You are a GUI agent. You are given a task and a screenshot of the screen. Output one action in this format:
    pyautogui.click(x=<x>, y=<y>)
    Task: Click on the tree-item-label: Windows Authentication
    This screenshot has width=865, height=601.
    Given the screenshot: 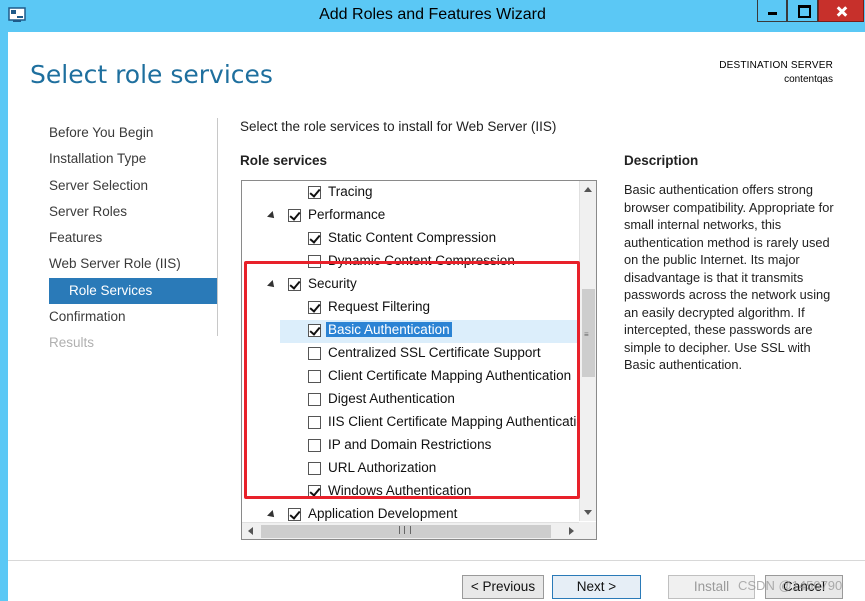 What is the action you would take?
    pyautogui.click(x=400, y=490)
    